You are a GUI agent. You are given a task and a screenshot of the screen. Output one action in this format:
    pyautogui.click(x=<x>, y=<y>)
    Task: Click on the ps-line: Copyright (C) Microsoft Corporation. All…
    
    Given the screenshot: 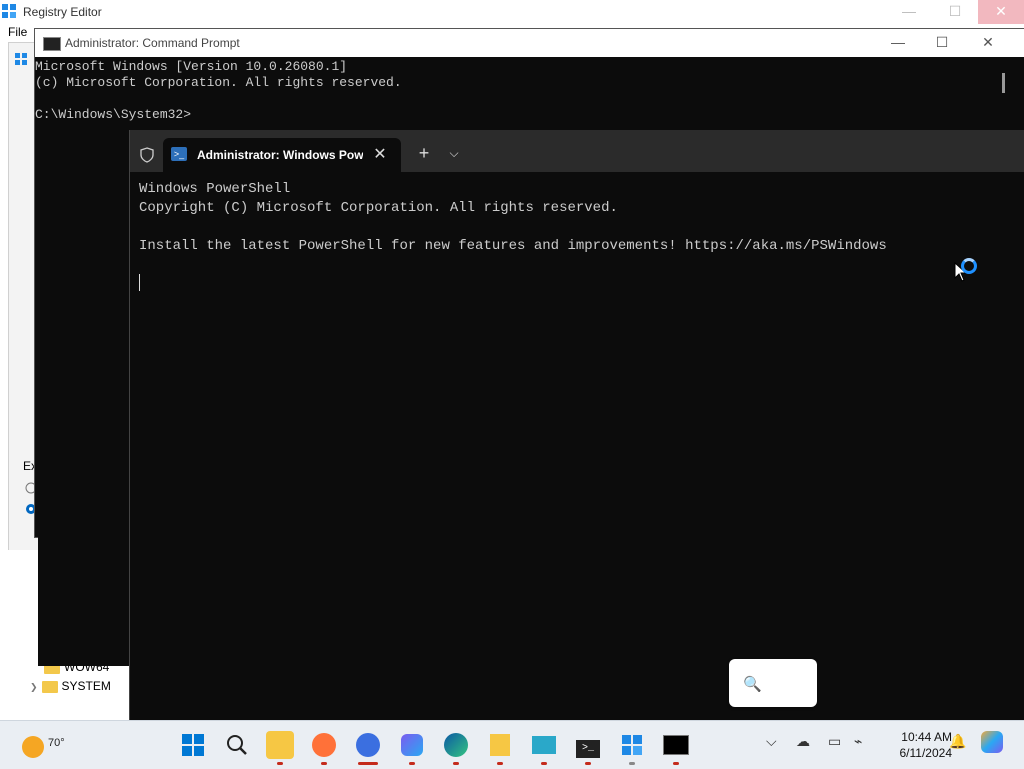 What is the action you would take?
    pyautogui.click(x=378, y=208)
    